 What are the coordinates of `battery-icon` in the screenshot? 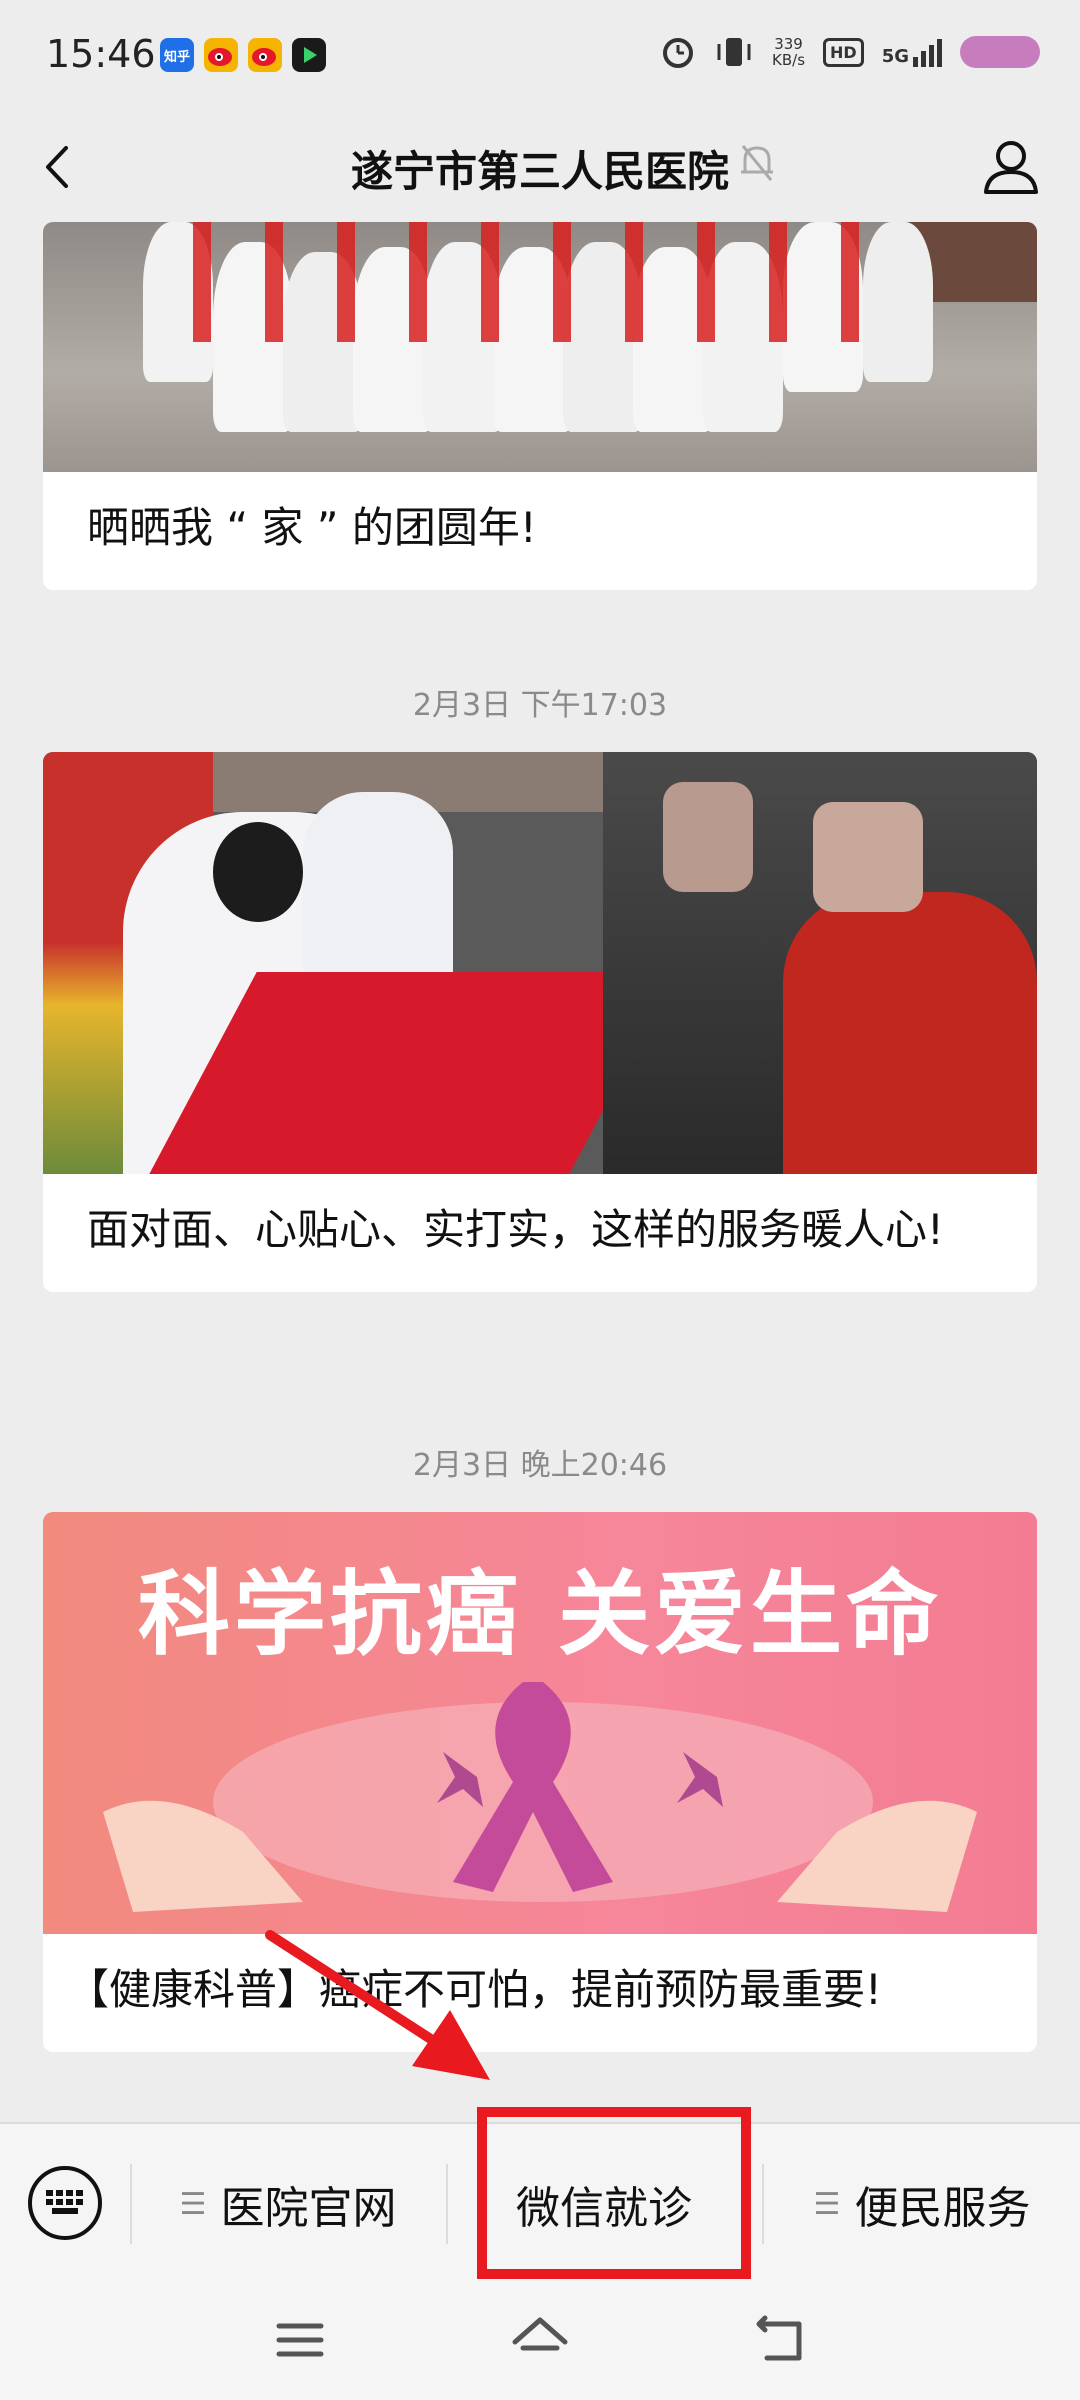 It's located at (1000, 52).